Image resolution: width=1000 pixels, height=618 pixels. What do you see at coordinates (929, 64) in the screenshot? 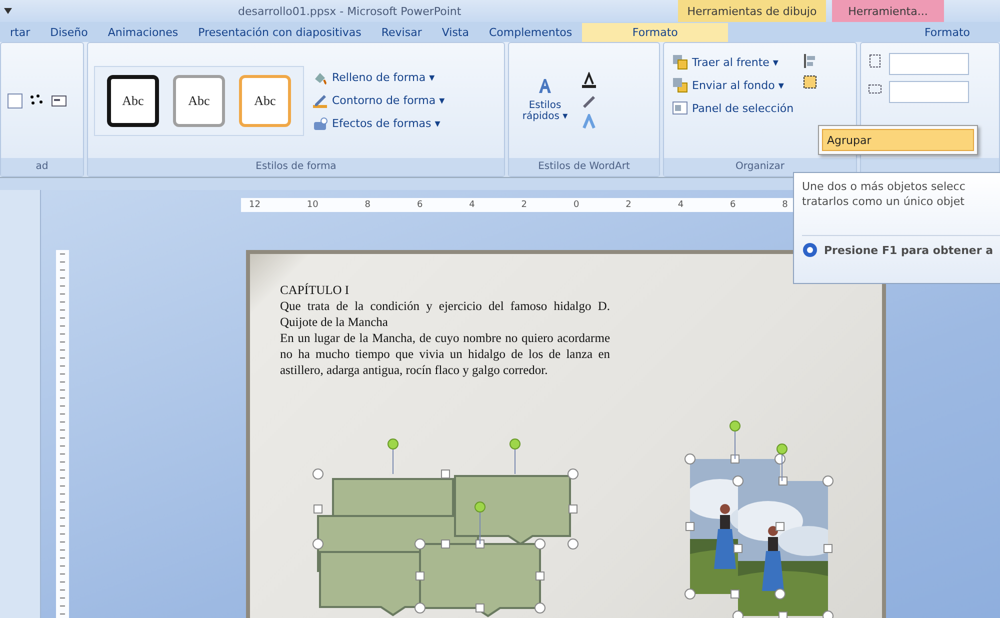
I see `height-field` at bounding box center [929, 64].